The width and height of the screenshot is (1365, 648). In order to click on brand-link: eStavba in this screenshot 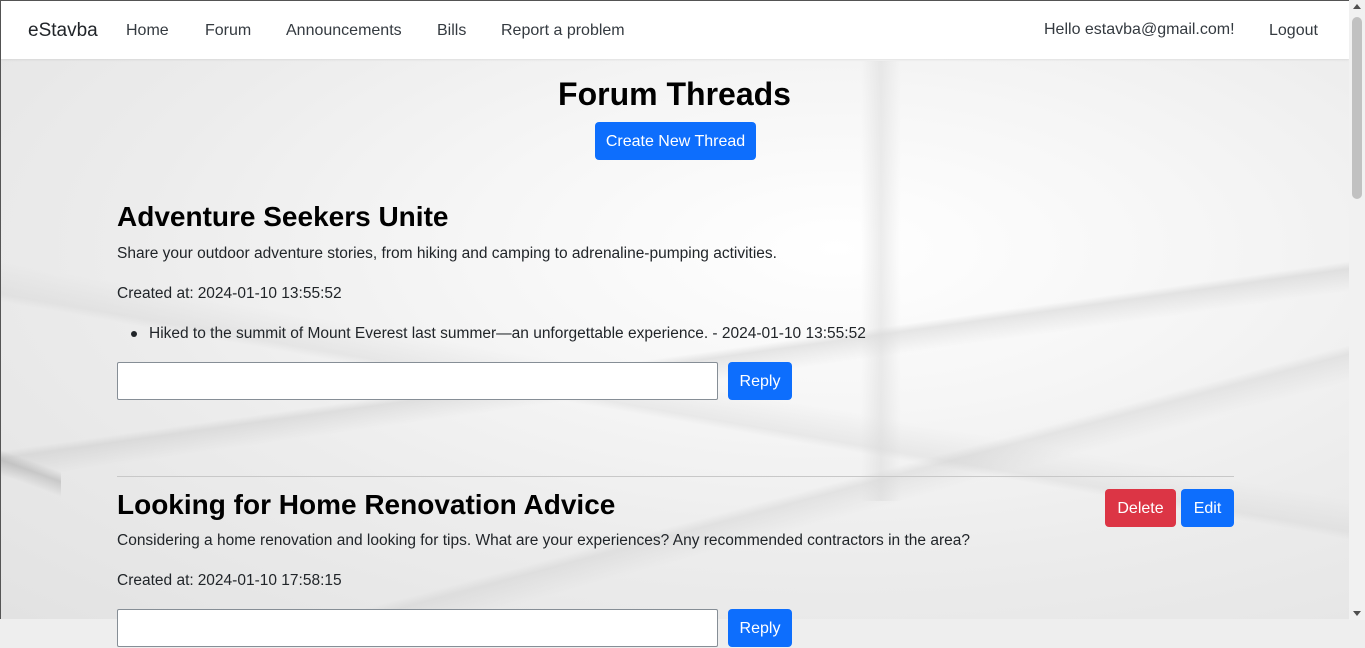, I will do `click(63, 31)`.